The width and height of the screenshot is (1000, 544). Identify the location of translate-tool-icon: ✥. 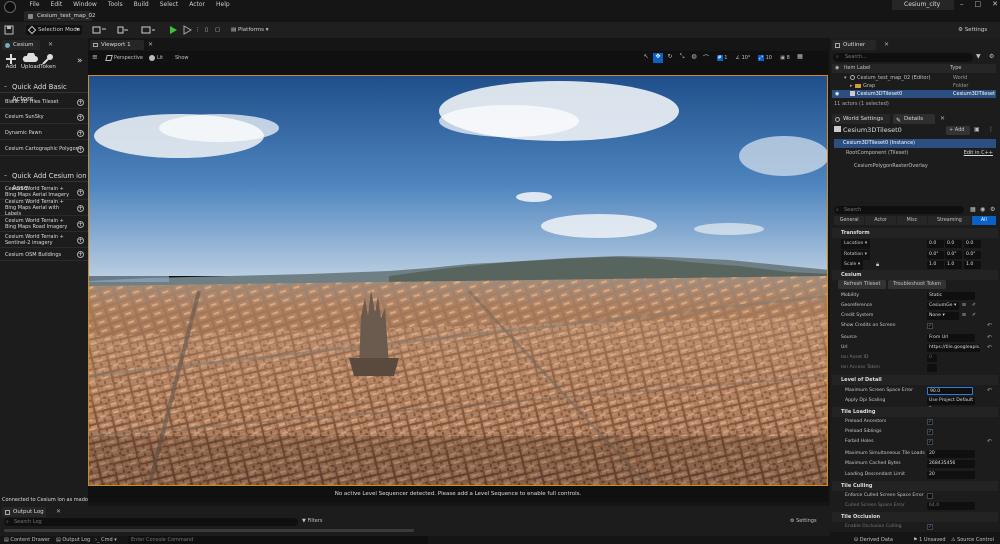
(658, 58).